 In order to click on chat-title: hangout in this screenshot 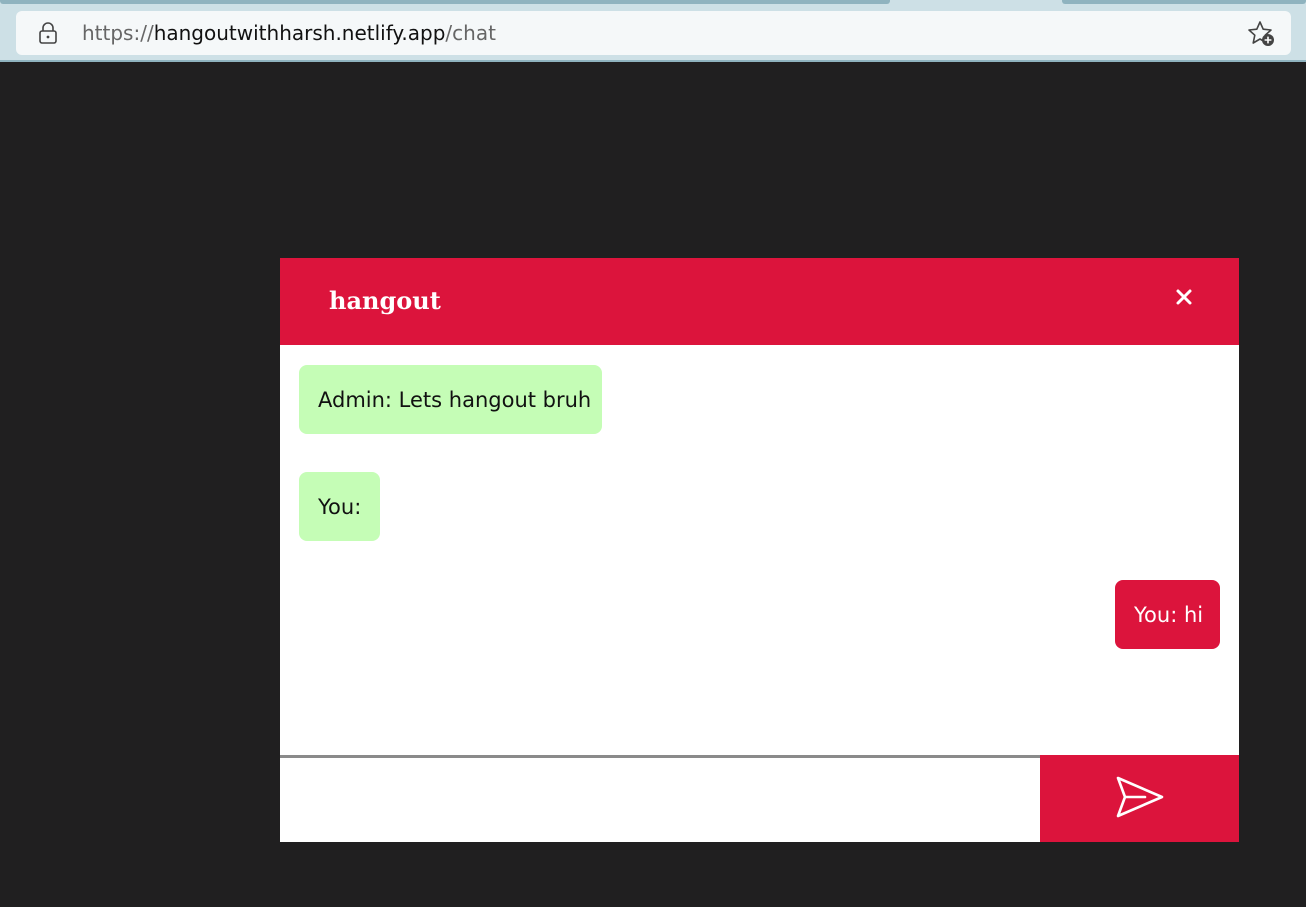, I will do `click(385, 300)`.